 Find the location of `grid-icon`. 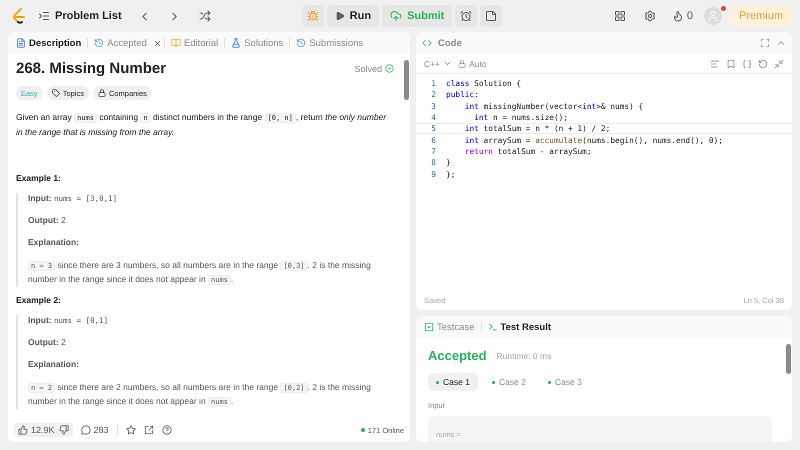

grid-icon is located at coordinates (620, 16).